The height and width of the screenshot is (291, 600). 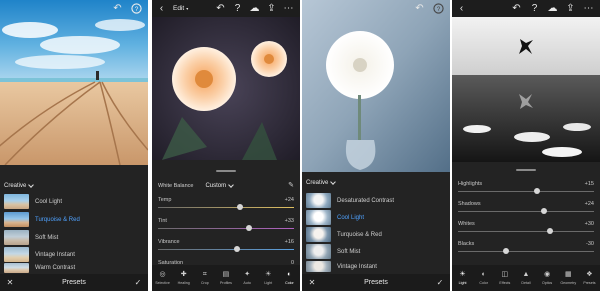 What do you see at coordinates (547, 274) in the screenshot?
I see `optics-icon: ◉` at bounding box center [547, 274].